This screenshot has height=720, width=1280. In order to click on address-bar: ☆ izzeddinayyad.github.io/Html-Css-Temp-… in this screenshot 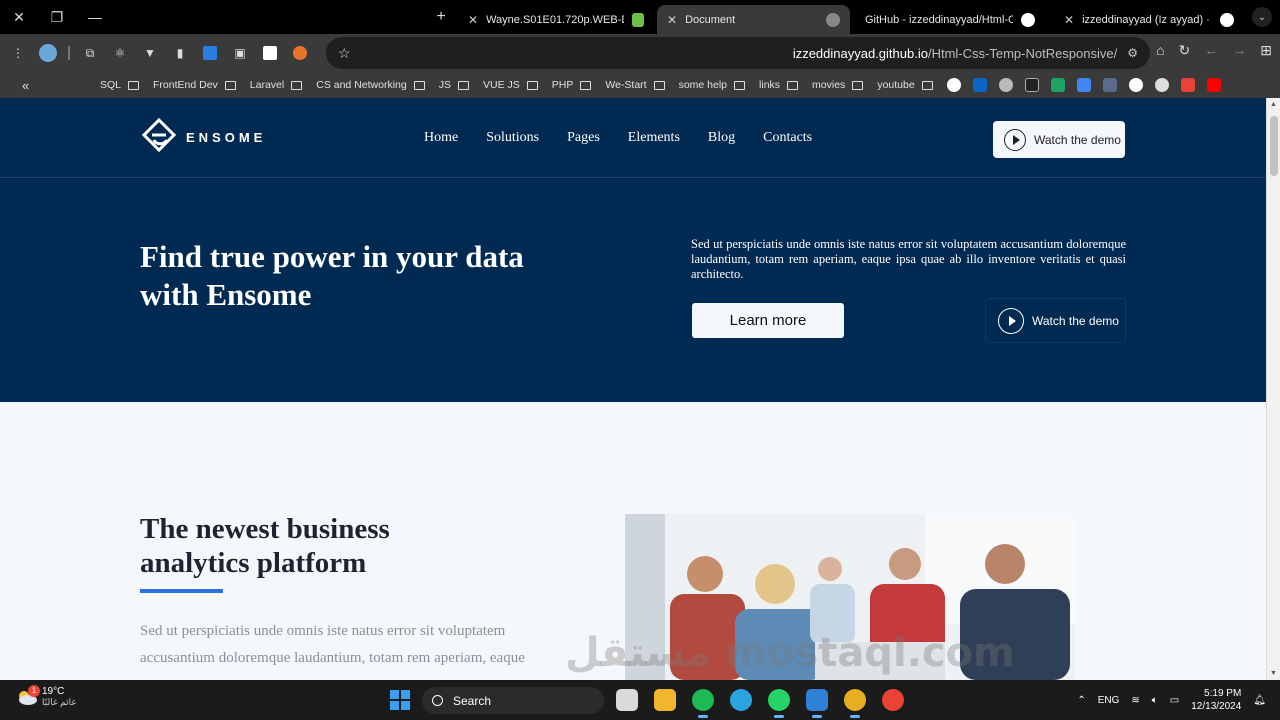, I will do `click(738, 53)`.